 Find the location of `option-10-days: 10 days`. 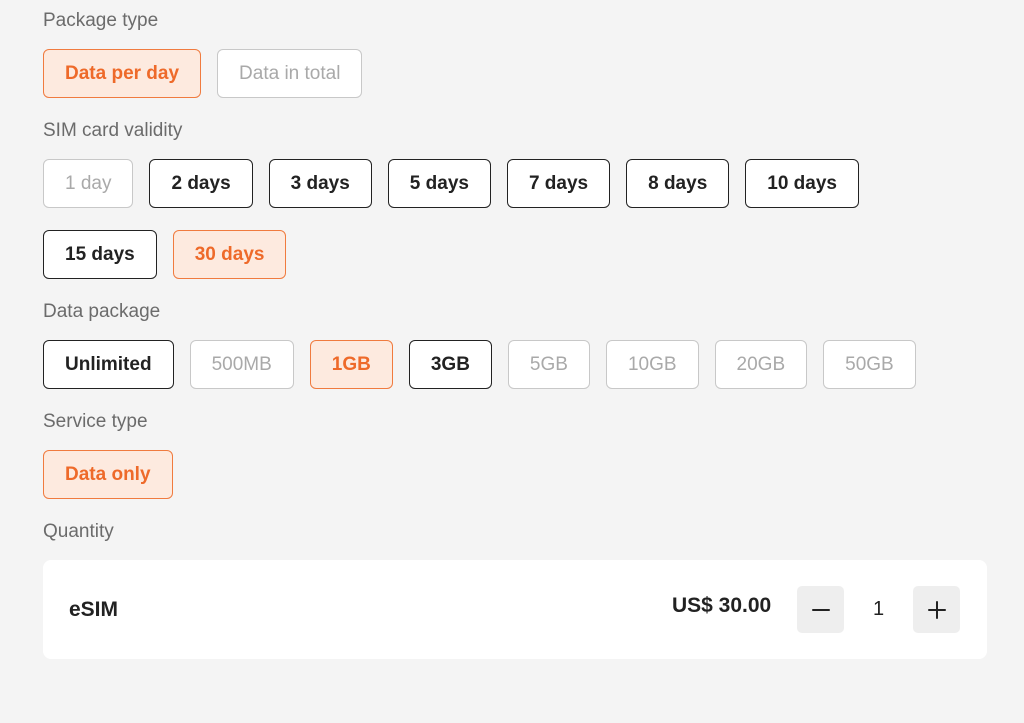

option-10-days: 10 days is located at coordinates (802, 183).